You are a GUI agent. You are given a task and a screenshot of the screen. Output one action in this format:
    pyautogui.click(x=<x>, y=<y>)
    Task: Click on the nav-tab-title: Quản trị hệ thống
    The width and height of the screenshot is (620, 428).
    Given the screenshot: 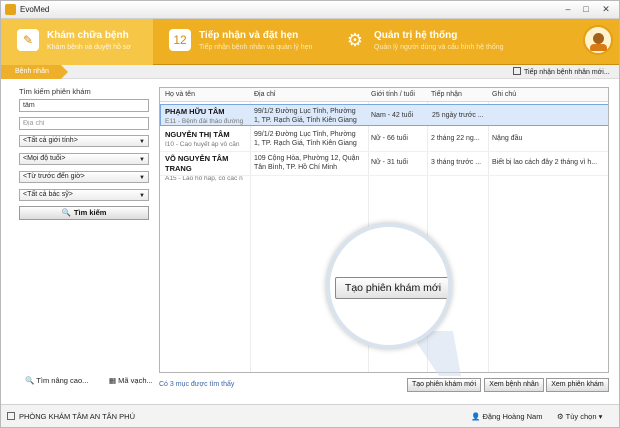 What is the action you would take?
    pyautogui.click(x=416, y=35)
    